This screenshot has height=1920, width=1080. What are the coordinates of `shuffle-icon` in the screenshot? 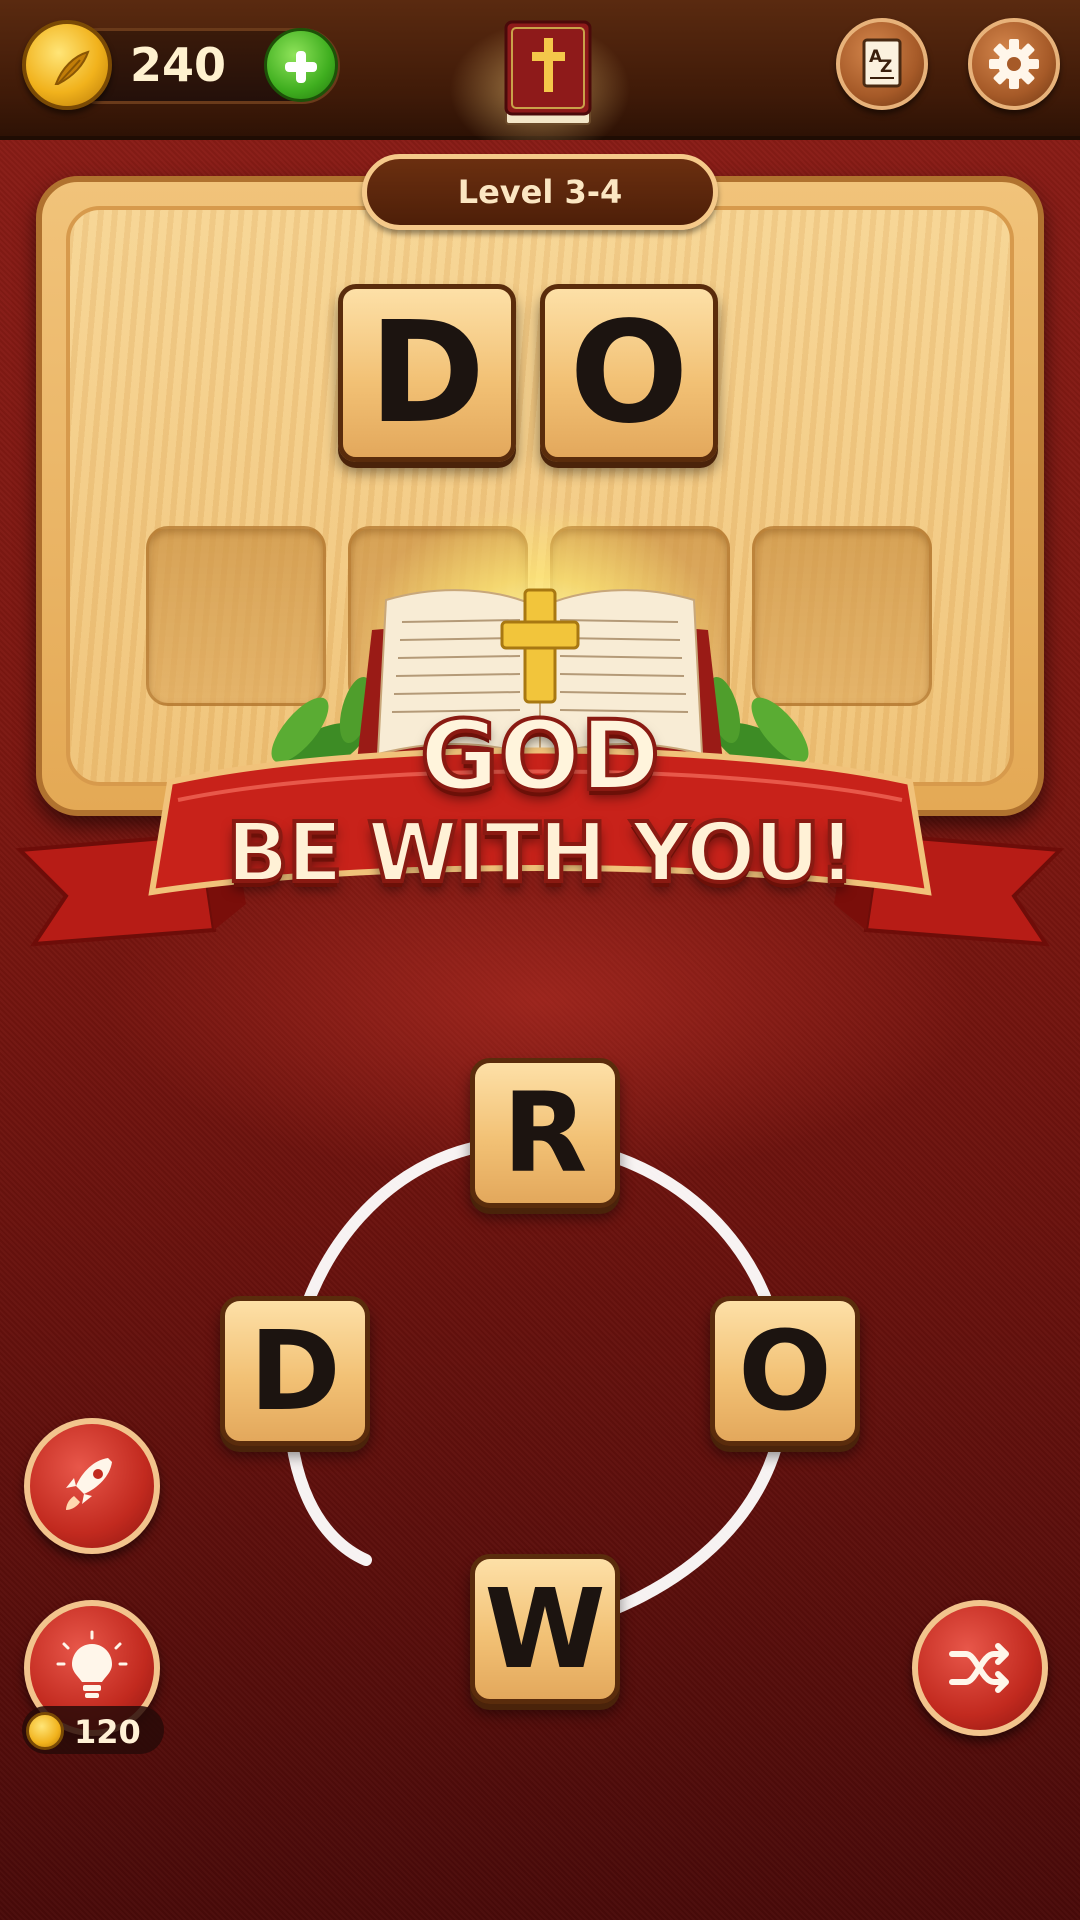 It's located at (979, 1668).